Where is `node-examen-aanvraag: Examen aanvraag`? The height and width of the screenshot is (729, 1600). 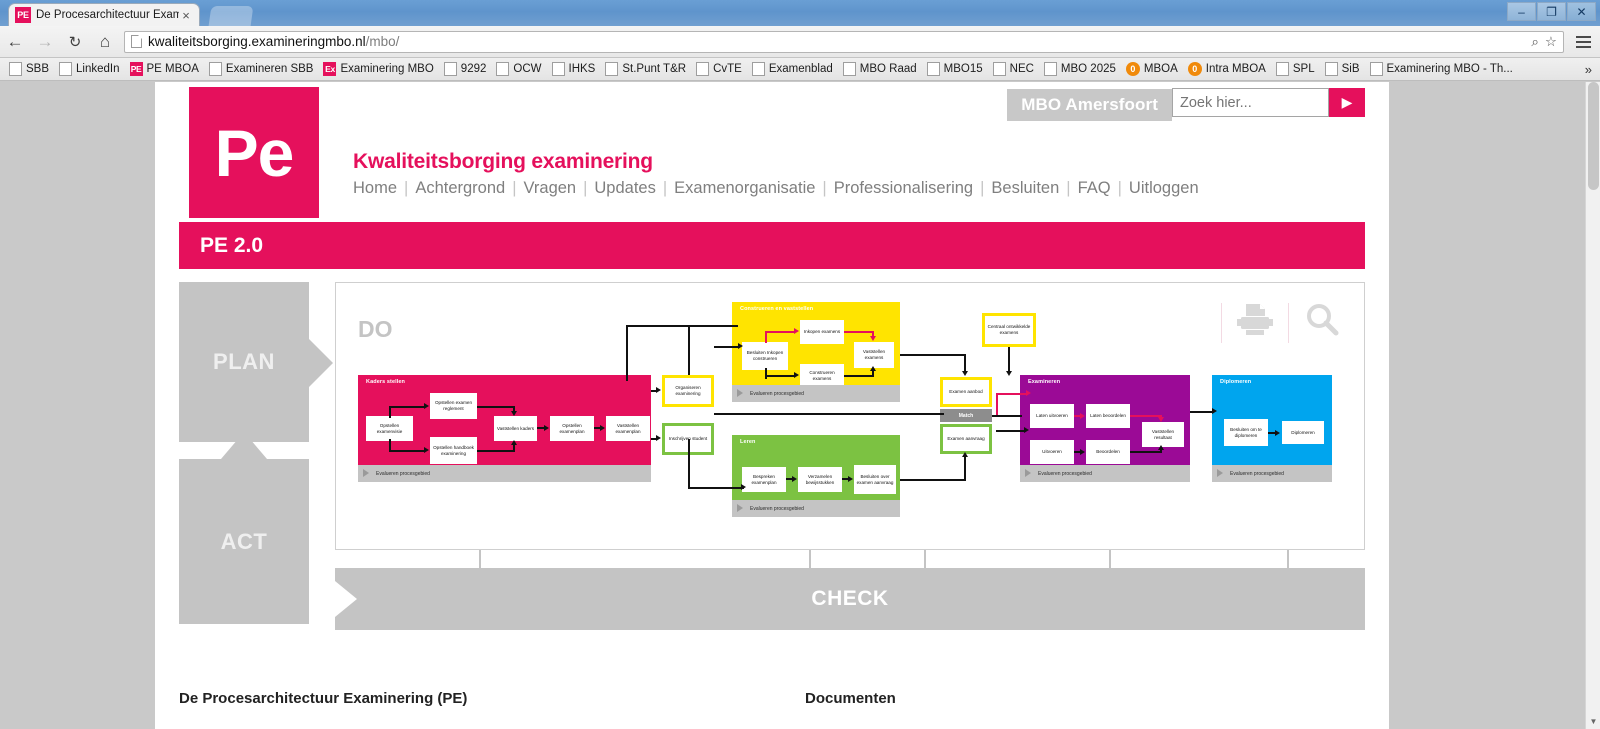
node-examen-aanvraag: Examen aanvraag is located at coordinates (966, 439).